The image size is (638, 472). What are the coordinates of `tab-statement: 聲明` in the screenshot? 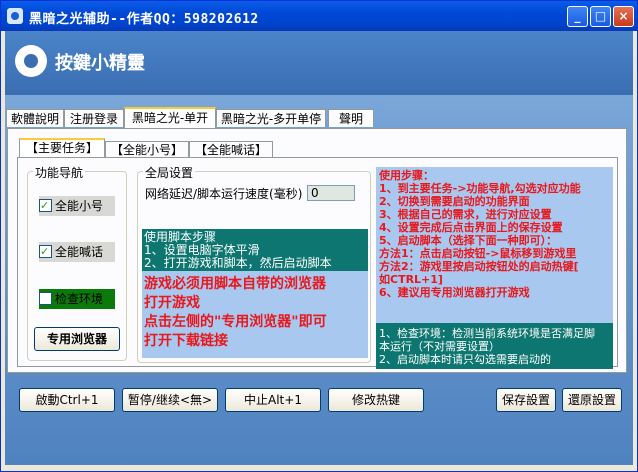 It's located at (351, 118).